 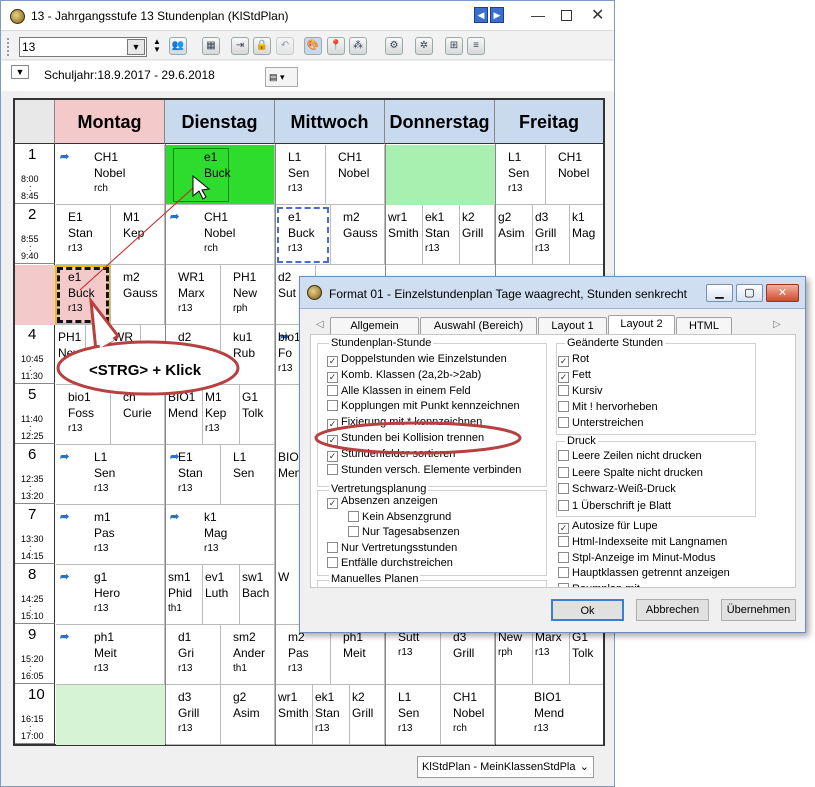 I want to click on checkbox-option: ✓ Autosize für Lupe, so click(x=608, y=527).